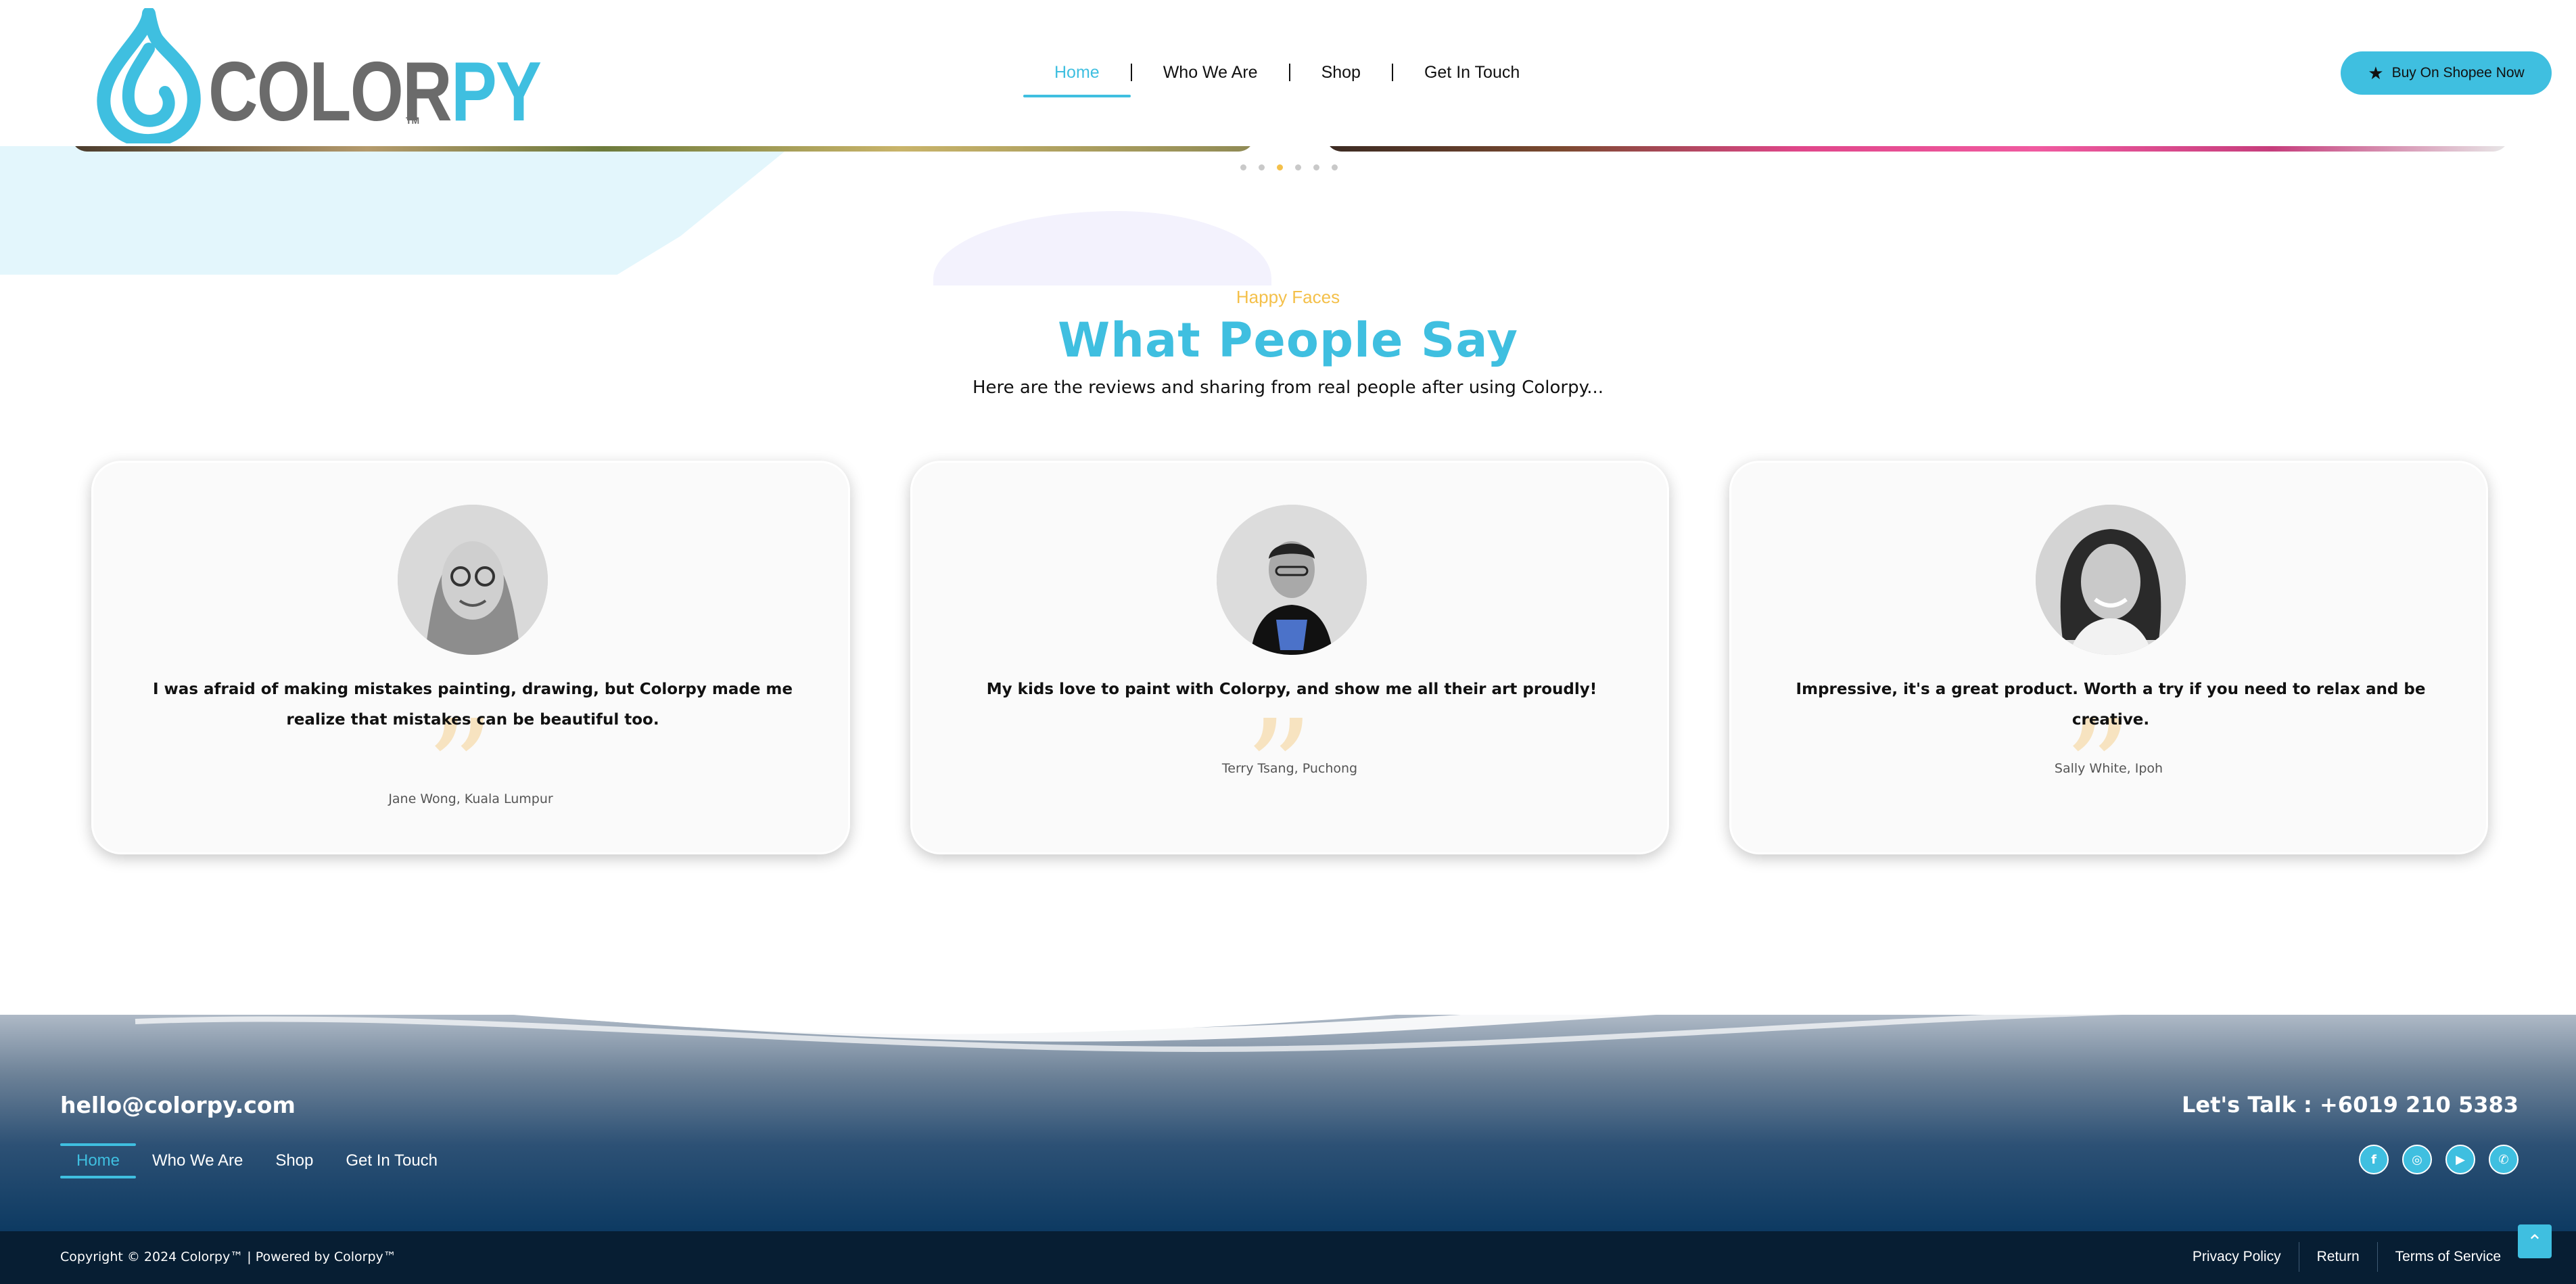  What do you see at coordinates (2374, 1159) in the screenshot?
I see `facebook-icon: f` at bounding box center [2374, 1159].